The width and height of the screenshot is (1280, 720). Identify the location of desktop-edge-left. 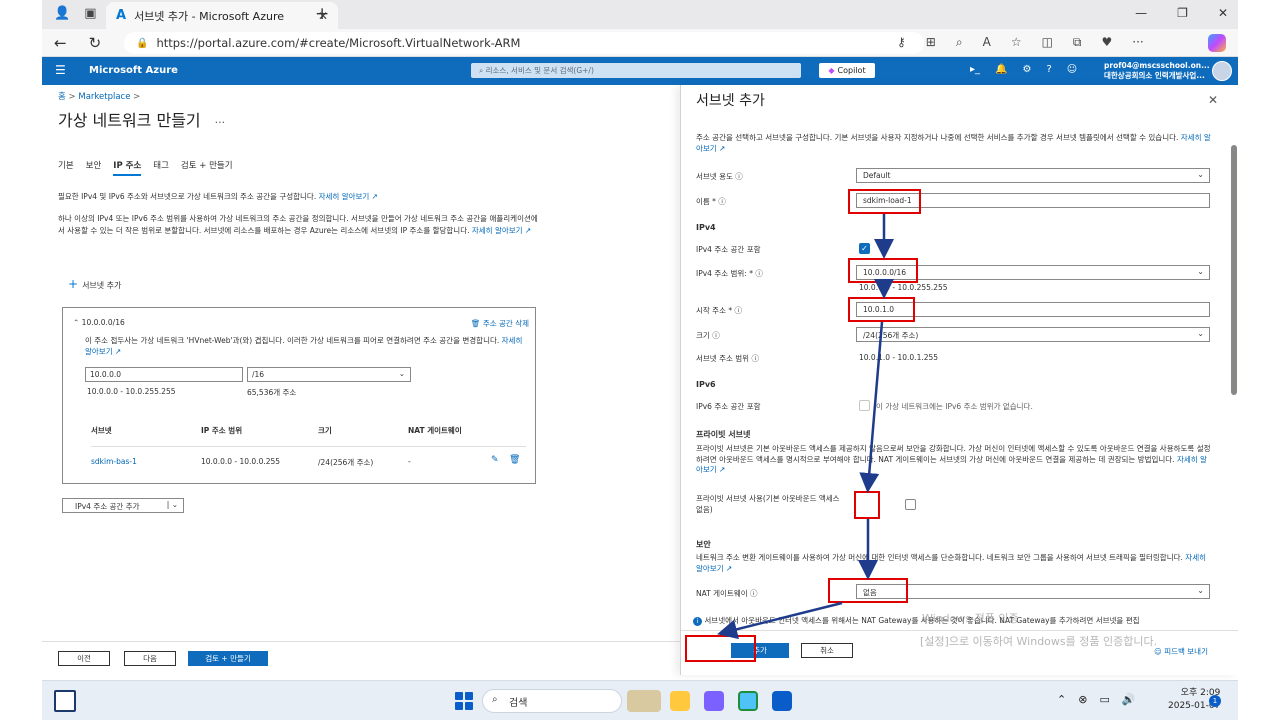
(21, 360).